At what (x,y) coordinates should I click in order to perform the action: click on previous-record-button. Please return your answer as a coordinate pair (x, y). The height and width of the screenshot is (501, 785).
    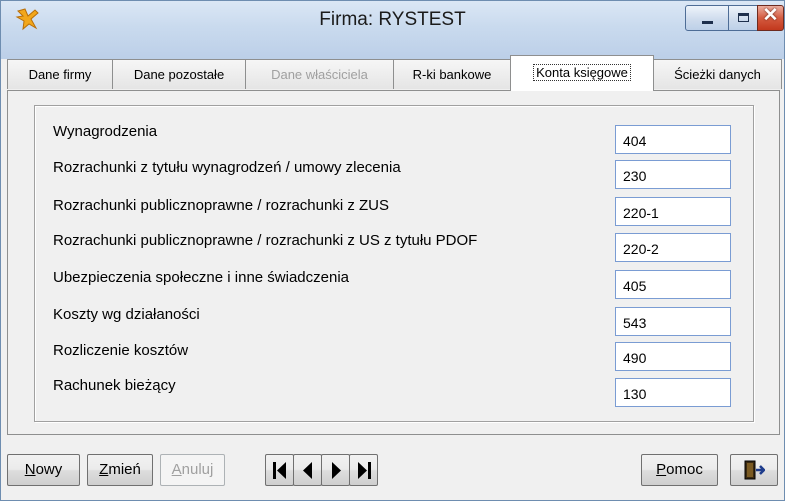
    Looking at the image, I should click on (307, 470).